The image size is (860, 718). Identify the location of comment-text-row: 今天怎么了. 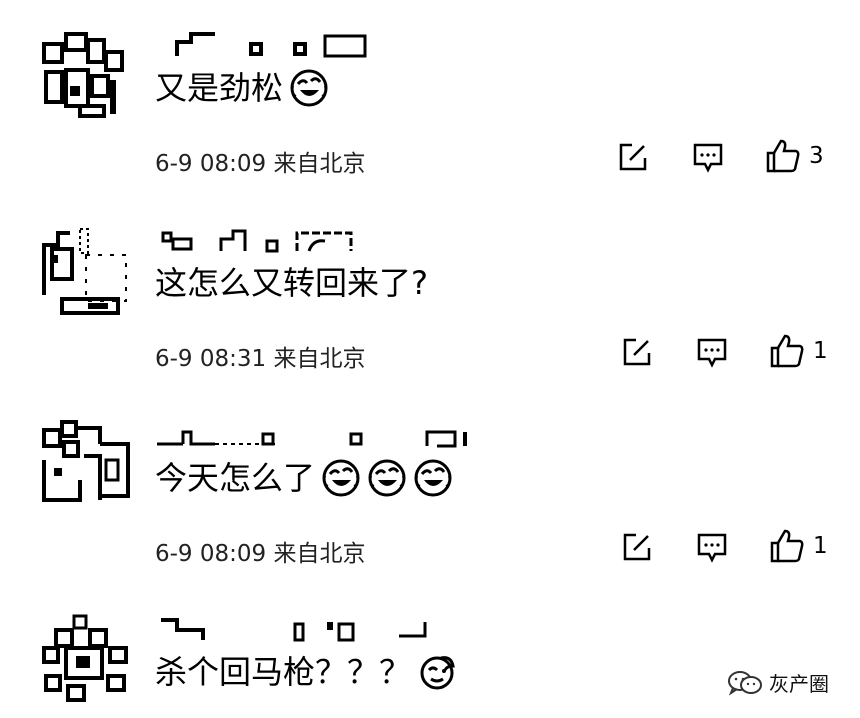
(304, 478).